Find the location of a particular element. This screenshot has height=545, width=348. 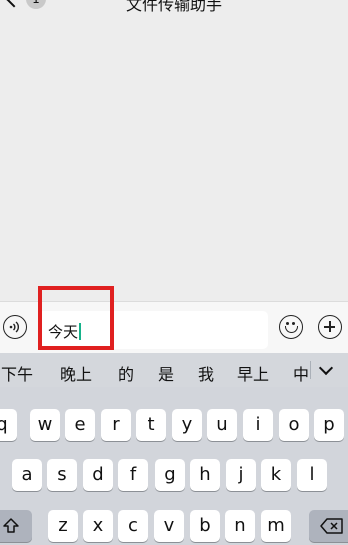

candidate-item: 早上 is located at coordinates (253, 373).